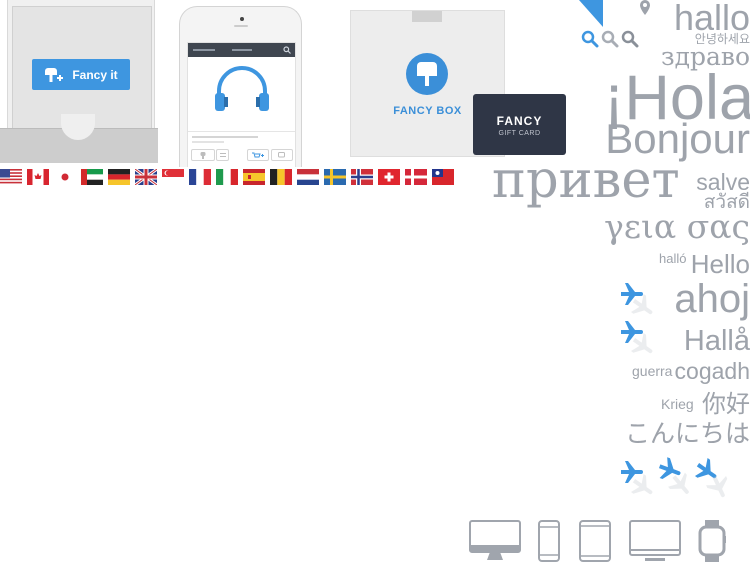 This screenshot has height=580, width=750. I want to click on fancy-box-tab, so click(427, 16).